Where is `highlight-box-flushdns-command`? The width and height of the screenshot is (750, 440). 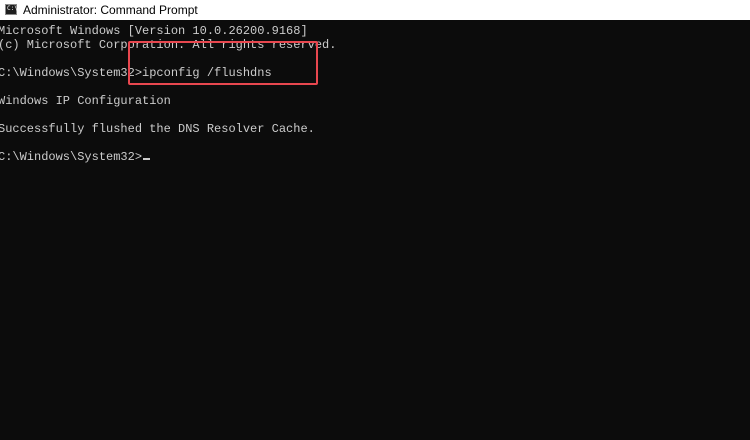
highlight-box-flushdns-command is located at coordinates (223, 63).